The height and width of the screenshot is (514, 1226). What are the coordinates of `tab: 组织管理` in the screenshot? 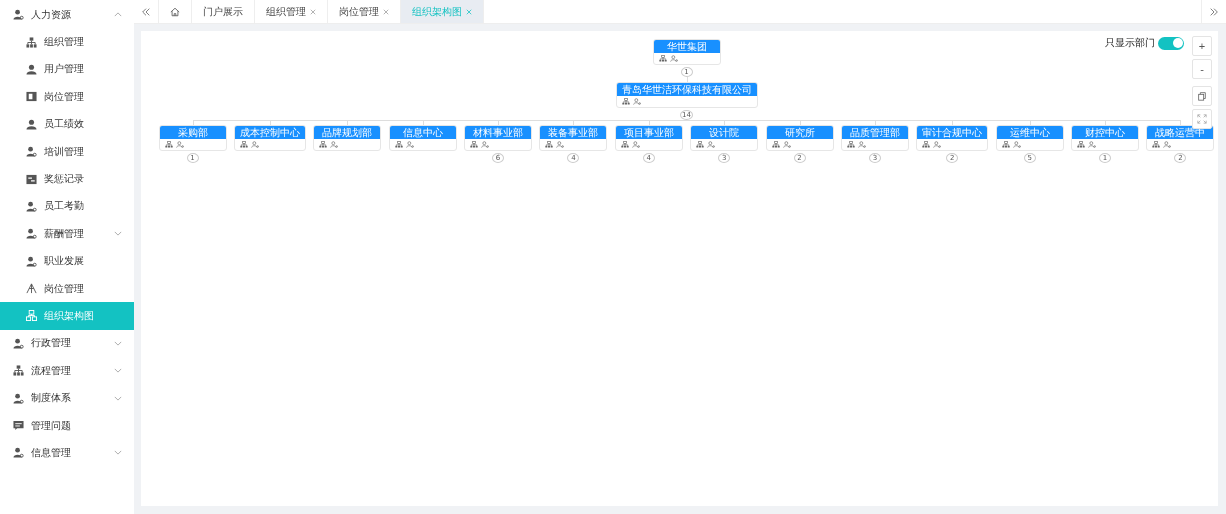 It's located at (291, 11).